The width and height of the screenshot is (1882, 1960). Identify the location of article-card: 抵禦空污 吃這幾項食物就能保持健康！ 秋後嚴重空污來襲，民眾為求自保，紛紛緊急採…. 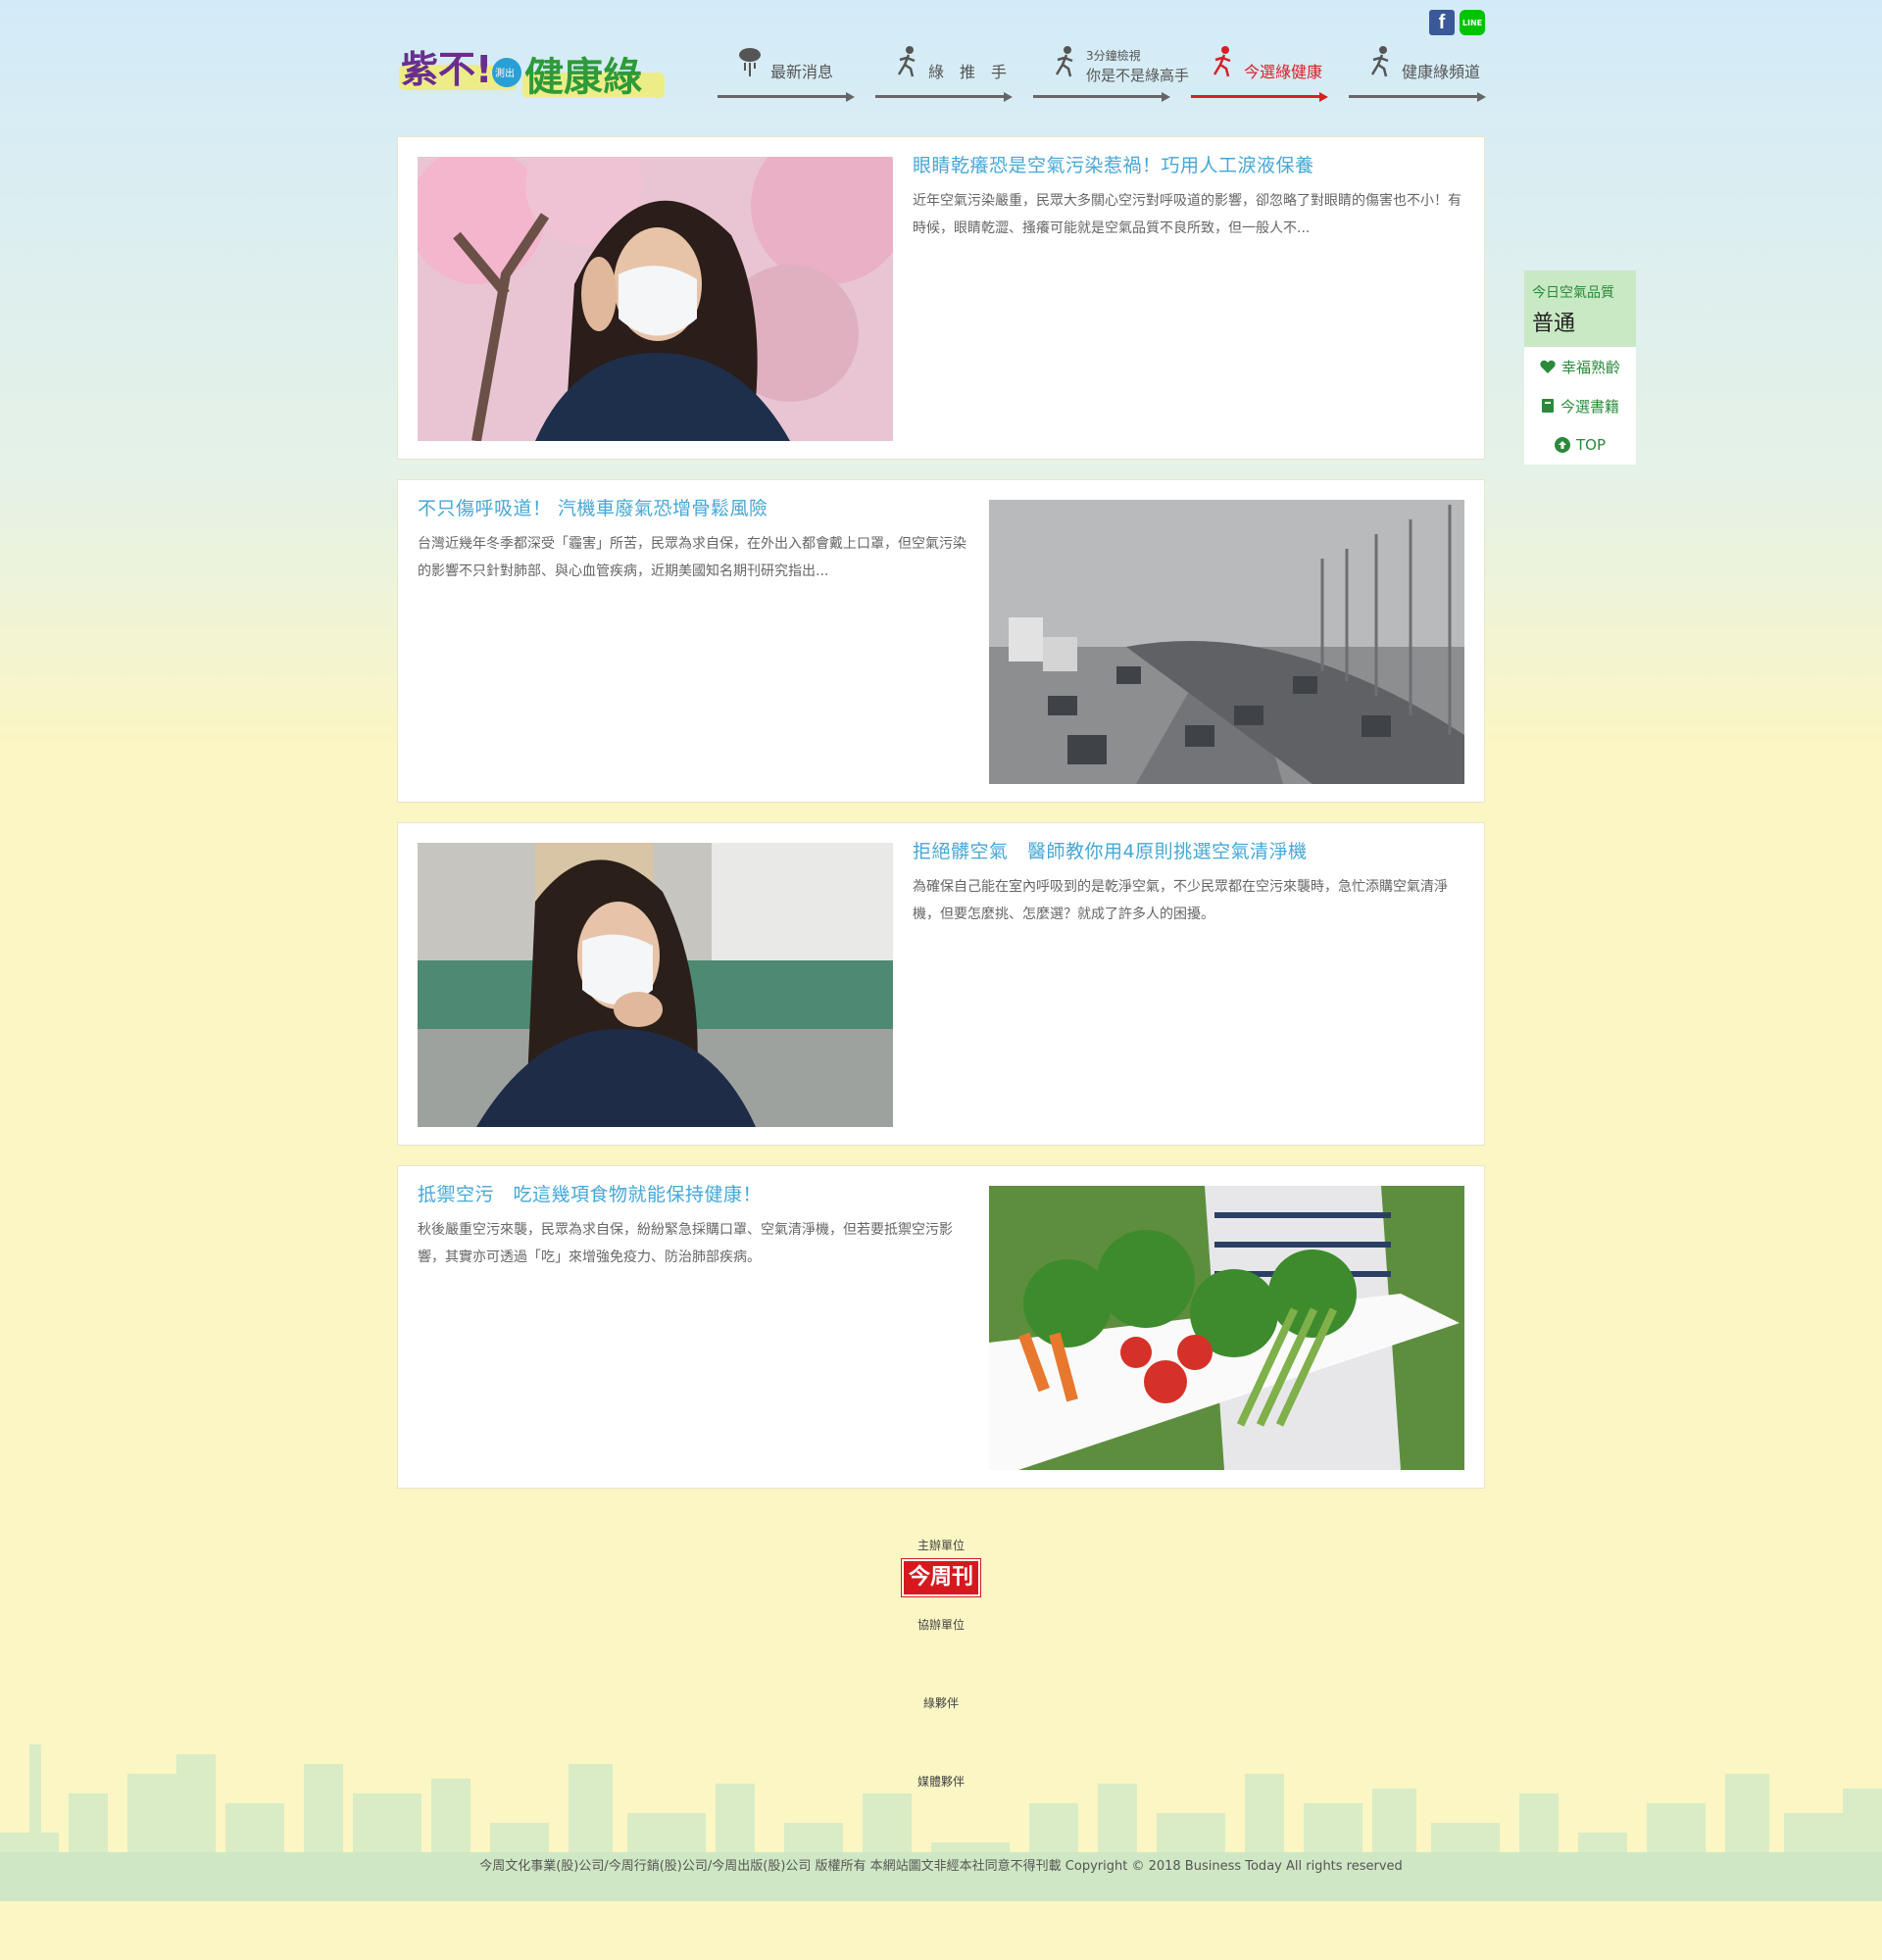
(941, 1327).